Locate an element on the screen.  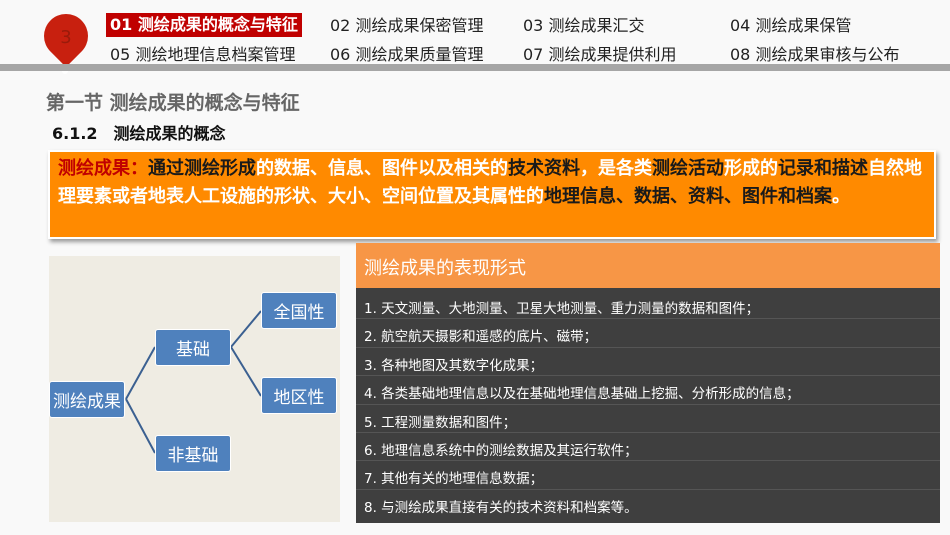
nav-item-4: 04 测绘成果保管 is located at coordinates (790, 26).